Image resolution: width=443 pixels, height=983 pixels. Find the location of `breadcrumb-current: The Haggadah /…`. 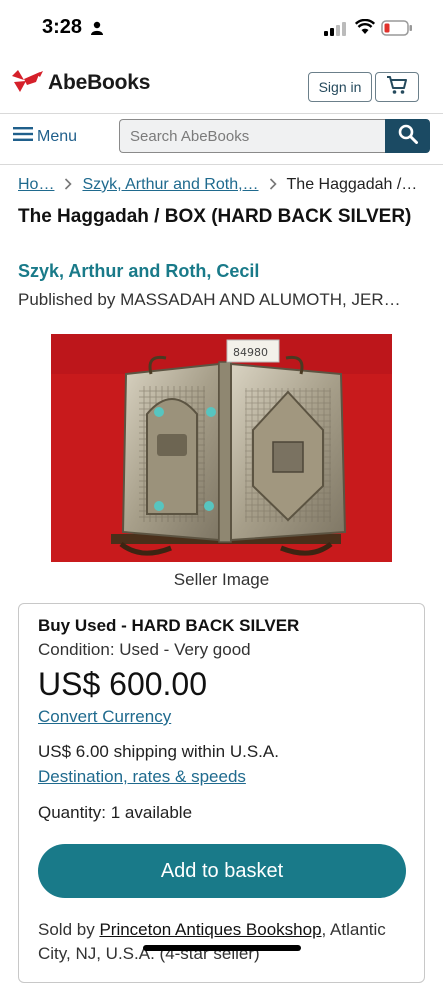

breadcrumb-current: The Haggadah /… is located at coordinates (352, 184).